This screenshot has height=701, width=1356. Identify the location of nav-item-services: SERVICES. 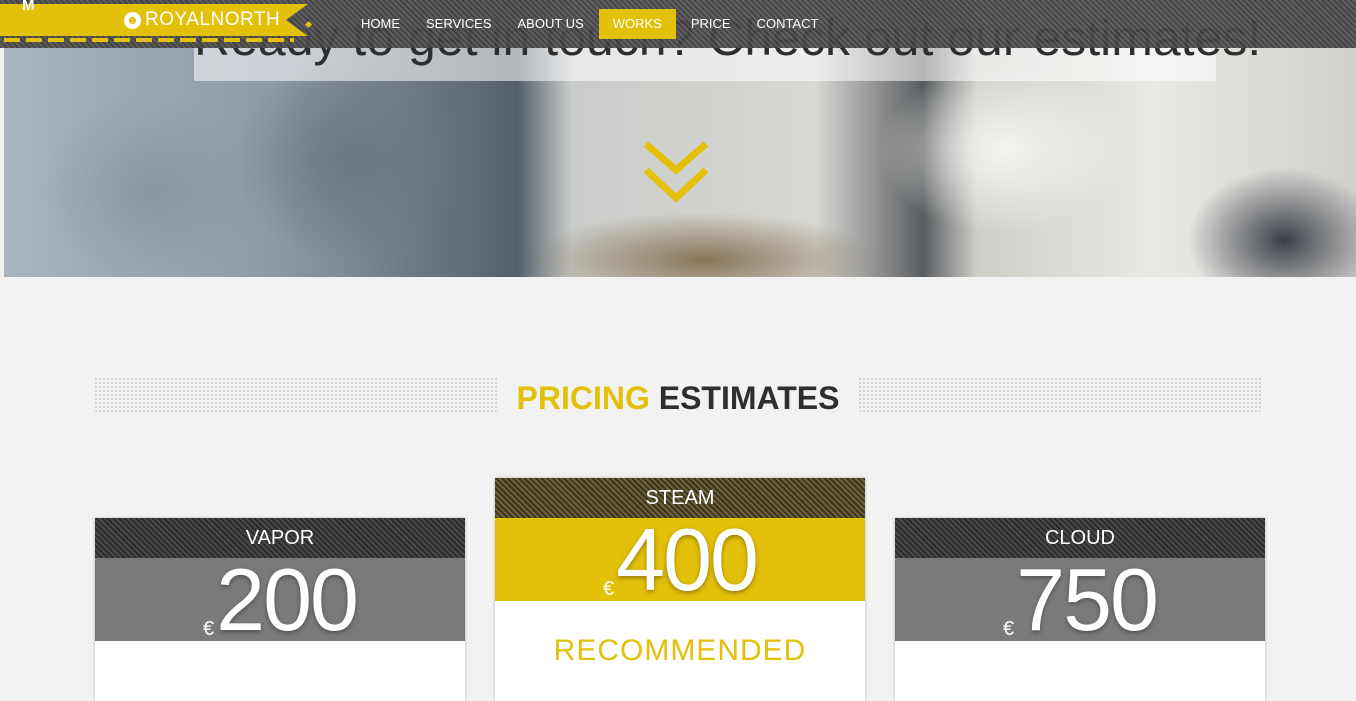
(459, 24).